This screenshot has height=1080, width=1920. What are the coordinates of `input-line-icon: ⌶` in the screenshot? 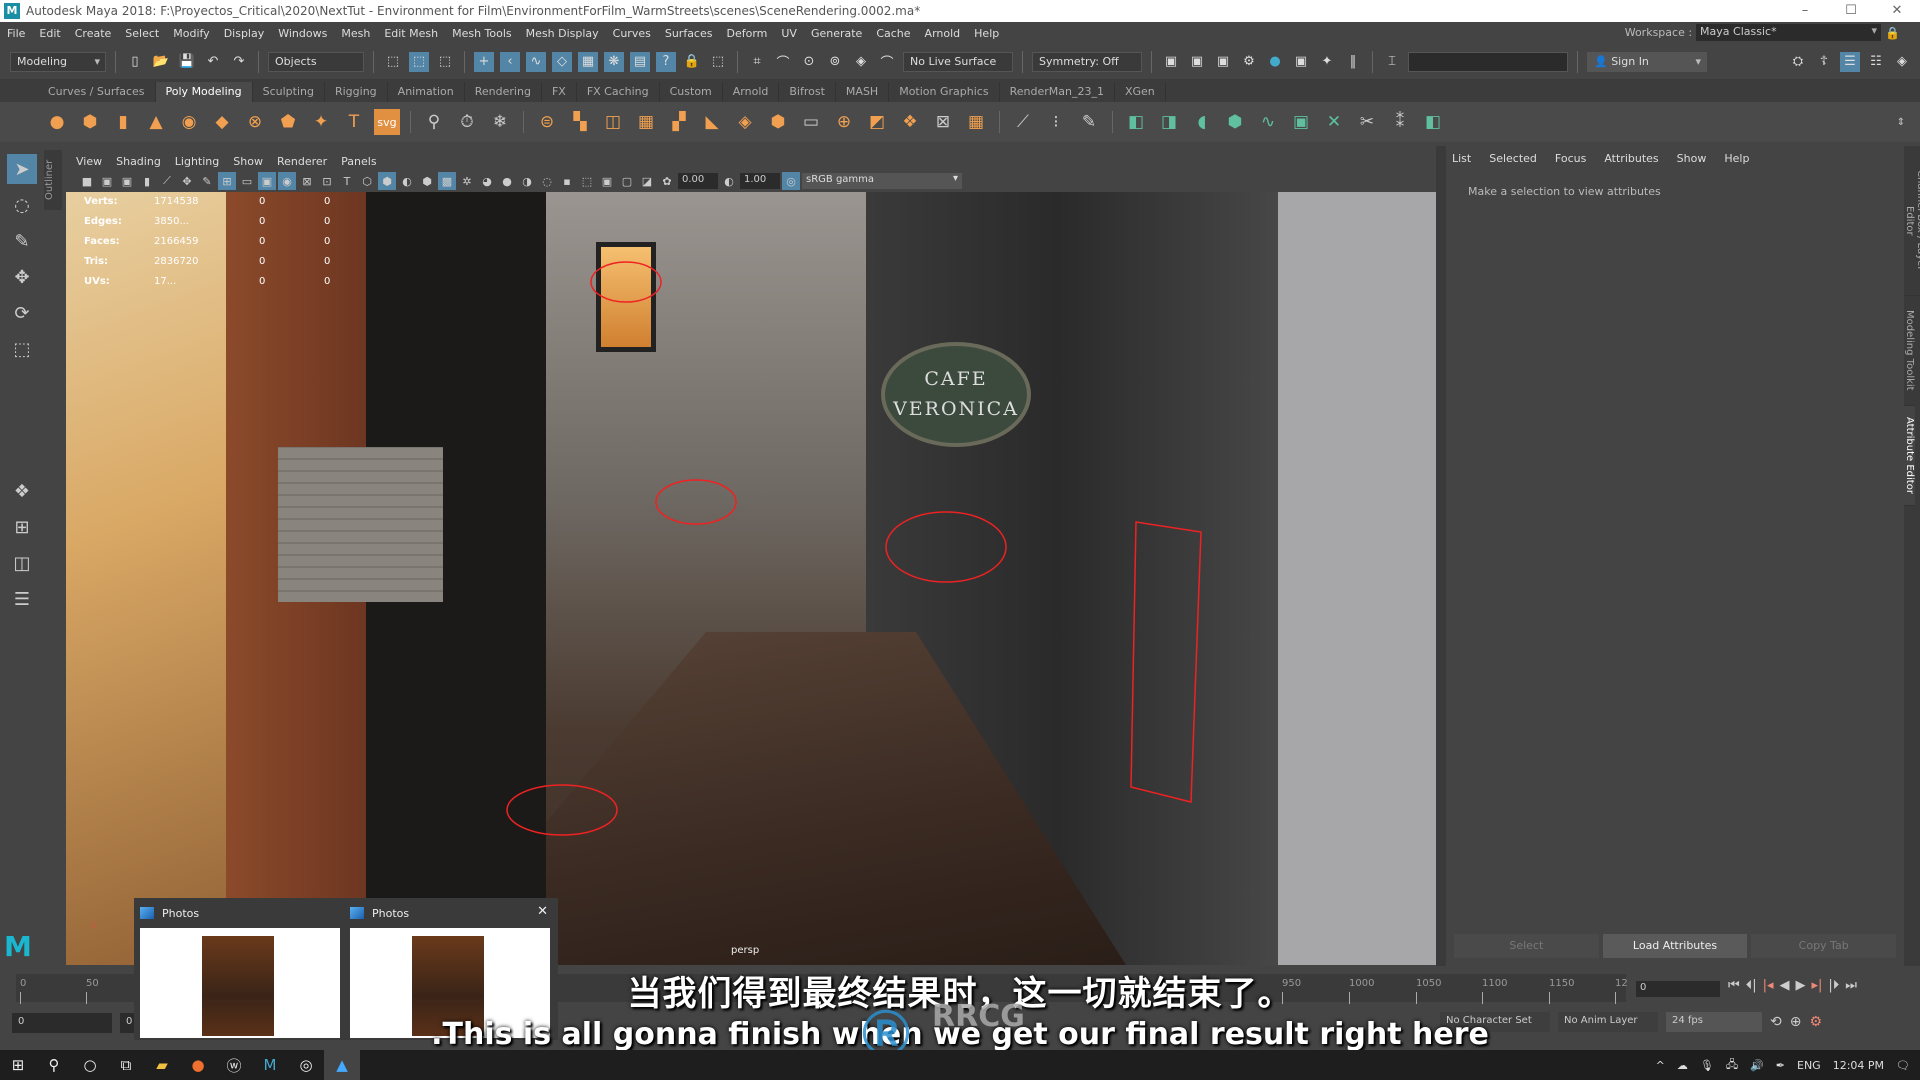 It's located at (1392, 62).